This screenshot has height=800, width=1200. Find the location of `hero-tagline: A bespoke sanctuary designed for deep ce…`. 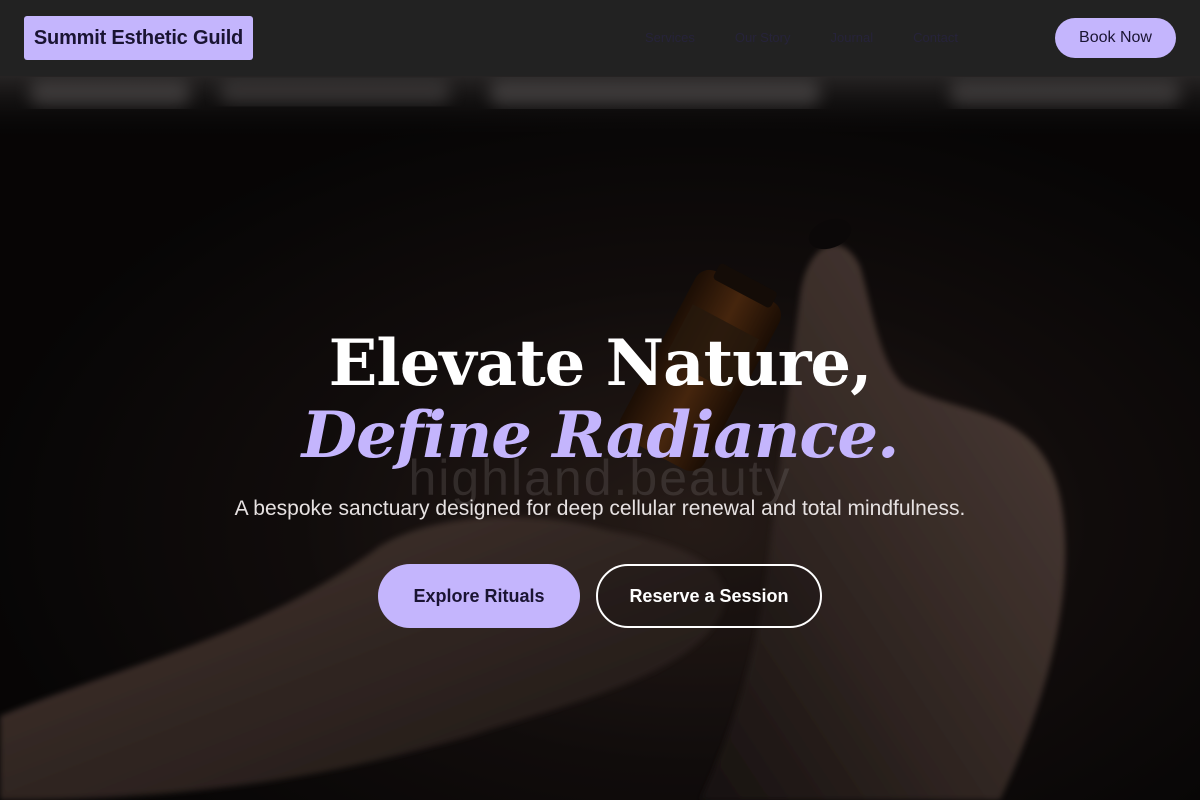

hero-tagline: A bespoke sanctuary designed for deep ce… is located at coordinates (600, 508).